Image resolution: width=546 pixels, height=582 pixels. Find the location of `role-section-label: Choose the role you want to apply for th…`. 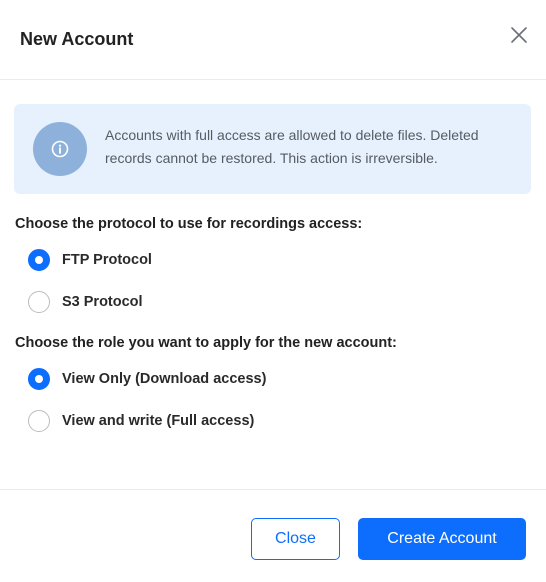

role-section-label: Choose the role you want to apply for th… is located at coordinates (206, 343).